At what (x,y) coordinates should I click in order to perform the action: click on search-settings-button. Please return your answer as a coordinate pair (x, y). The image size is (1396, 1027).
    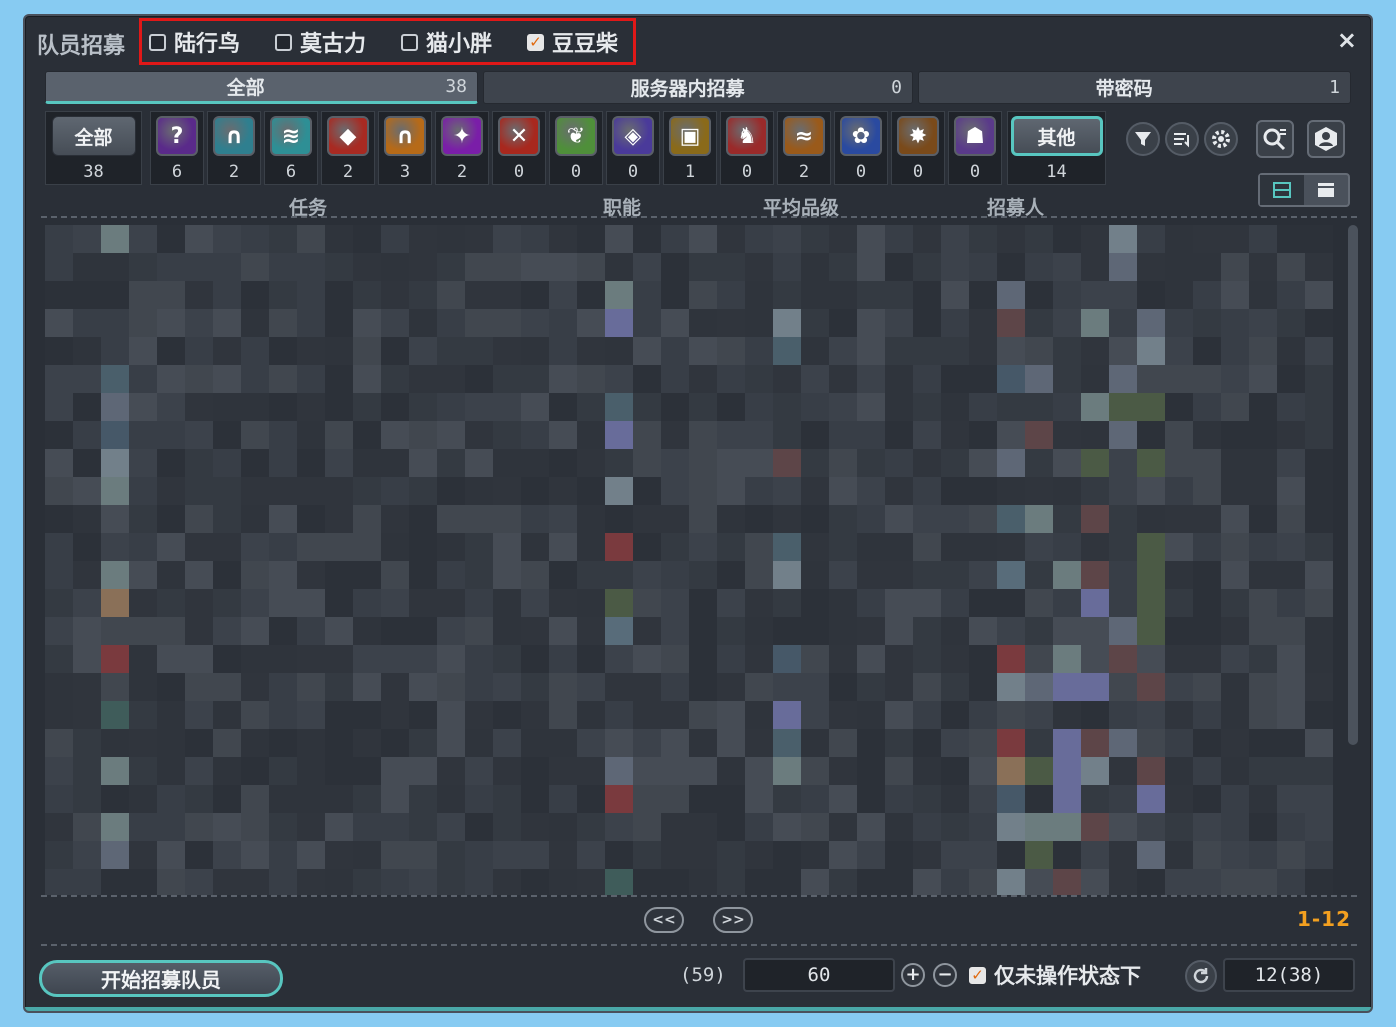
    Looking at the image, I should click on (1275, 139).